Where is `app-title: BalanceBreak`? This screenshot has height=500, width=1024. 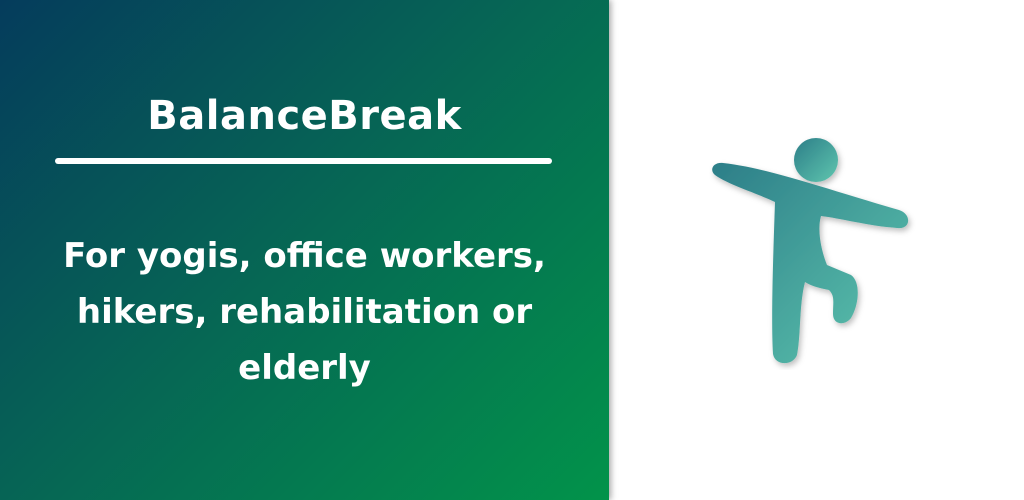
app-title: BalanceBreak is located at coordinates (304, 116).